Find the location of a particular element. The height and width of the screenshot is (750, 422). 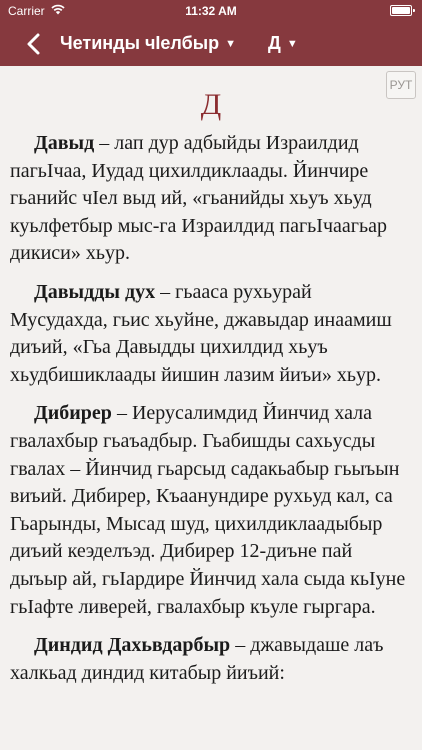

app-header: Carrier 11:32 AM Четинды чIелбыр ▼ Д ▼ is located at coordinates (211, 33).